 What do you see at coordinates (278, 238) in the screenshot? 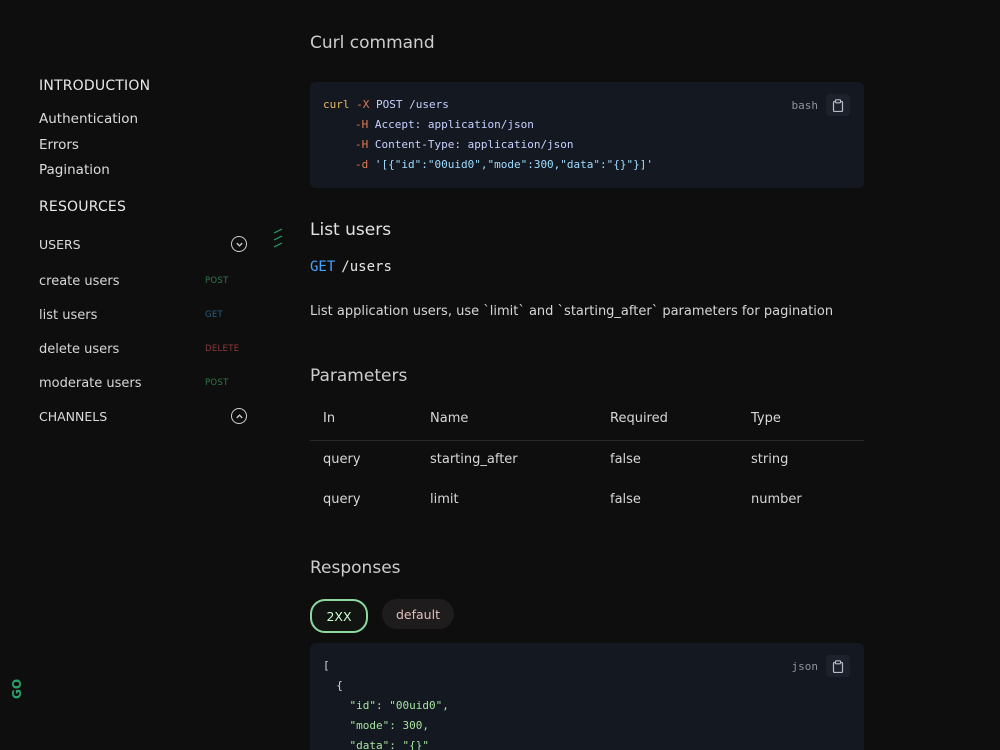
I see `resize-handle-icon` at bounding box center [278, 238].